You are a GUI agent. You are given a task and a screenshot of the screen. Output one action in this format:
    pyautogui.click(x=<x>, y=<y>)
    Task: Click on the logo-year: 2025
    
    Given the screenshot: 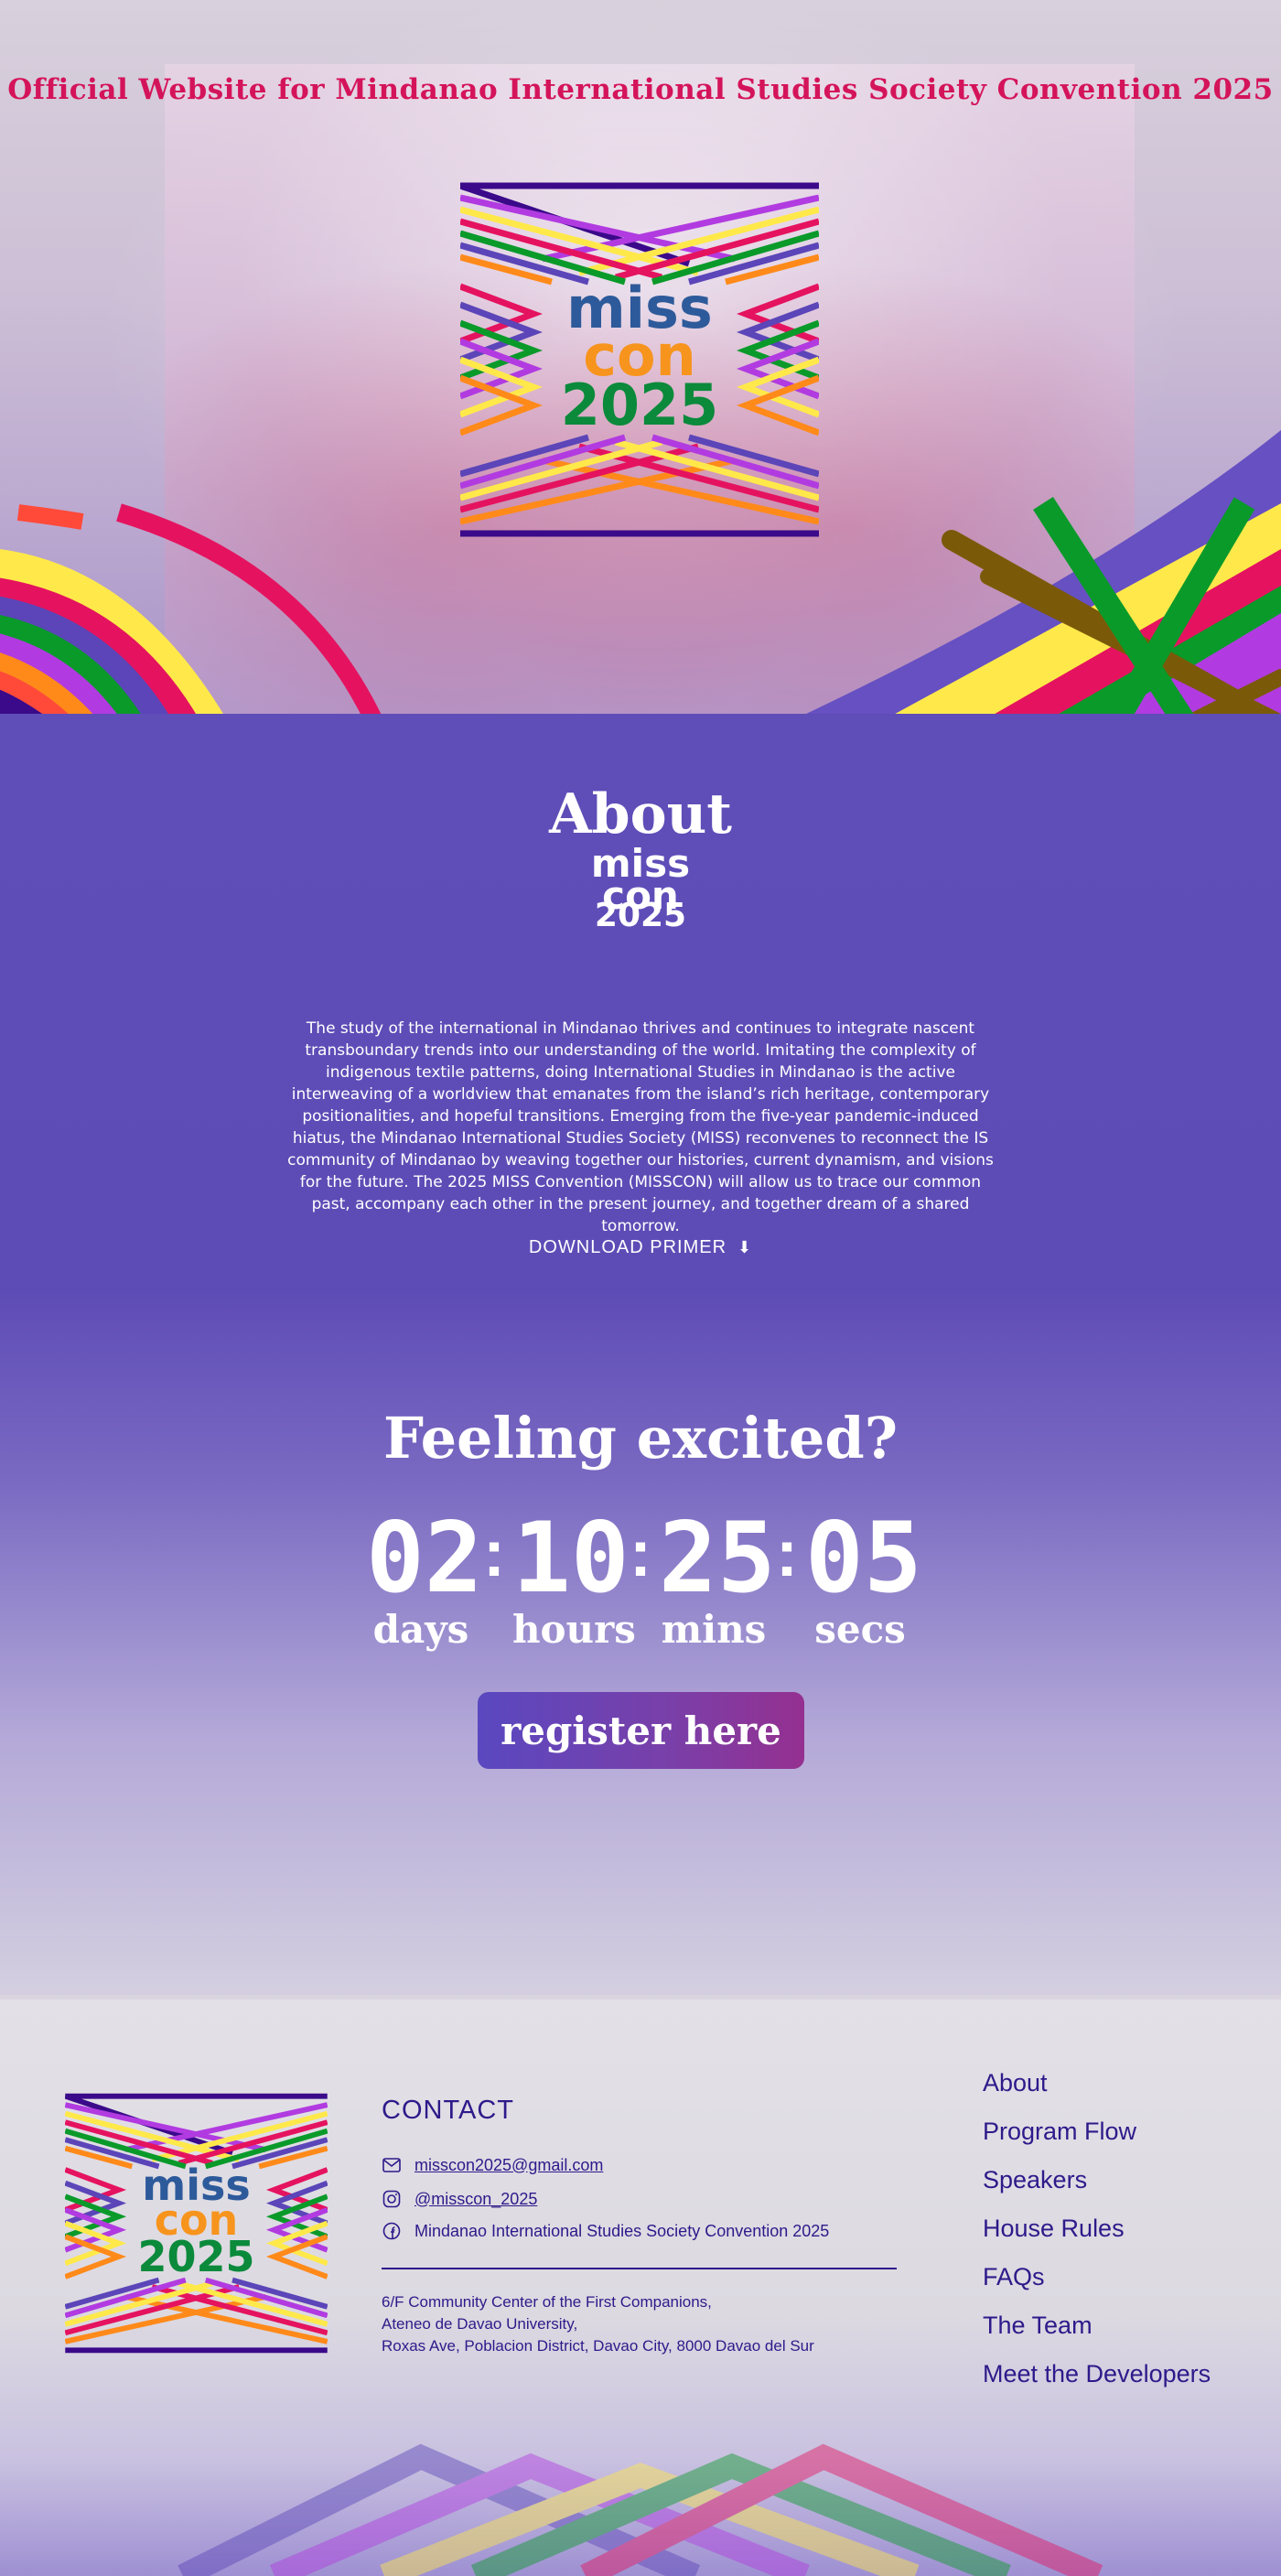 What is the action you would take?
    pyautogui.click(x=640, y=405)
    